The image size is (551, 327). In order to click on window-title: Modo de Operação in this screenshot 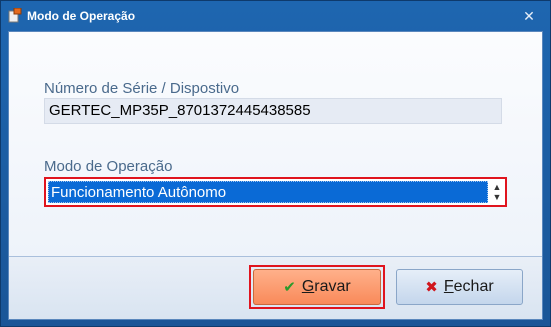, I will do `click(81, 16)`.